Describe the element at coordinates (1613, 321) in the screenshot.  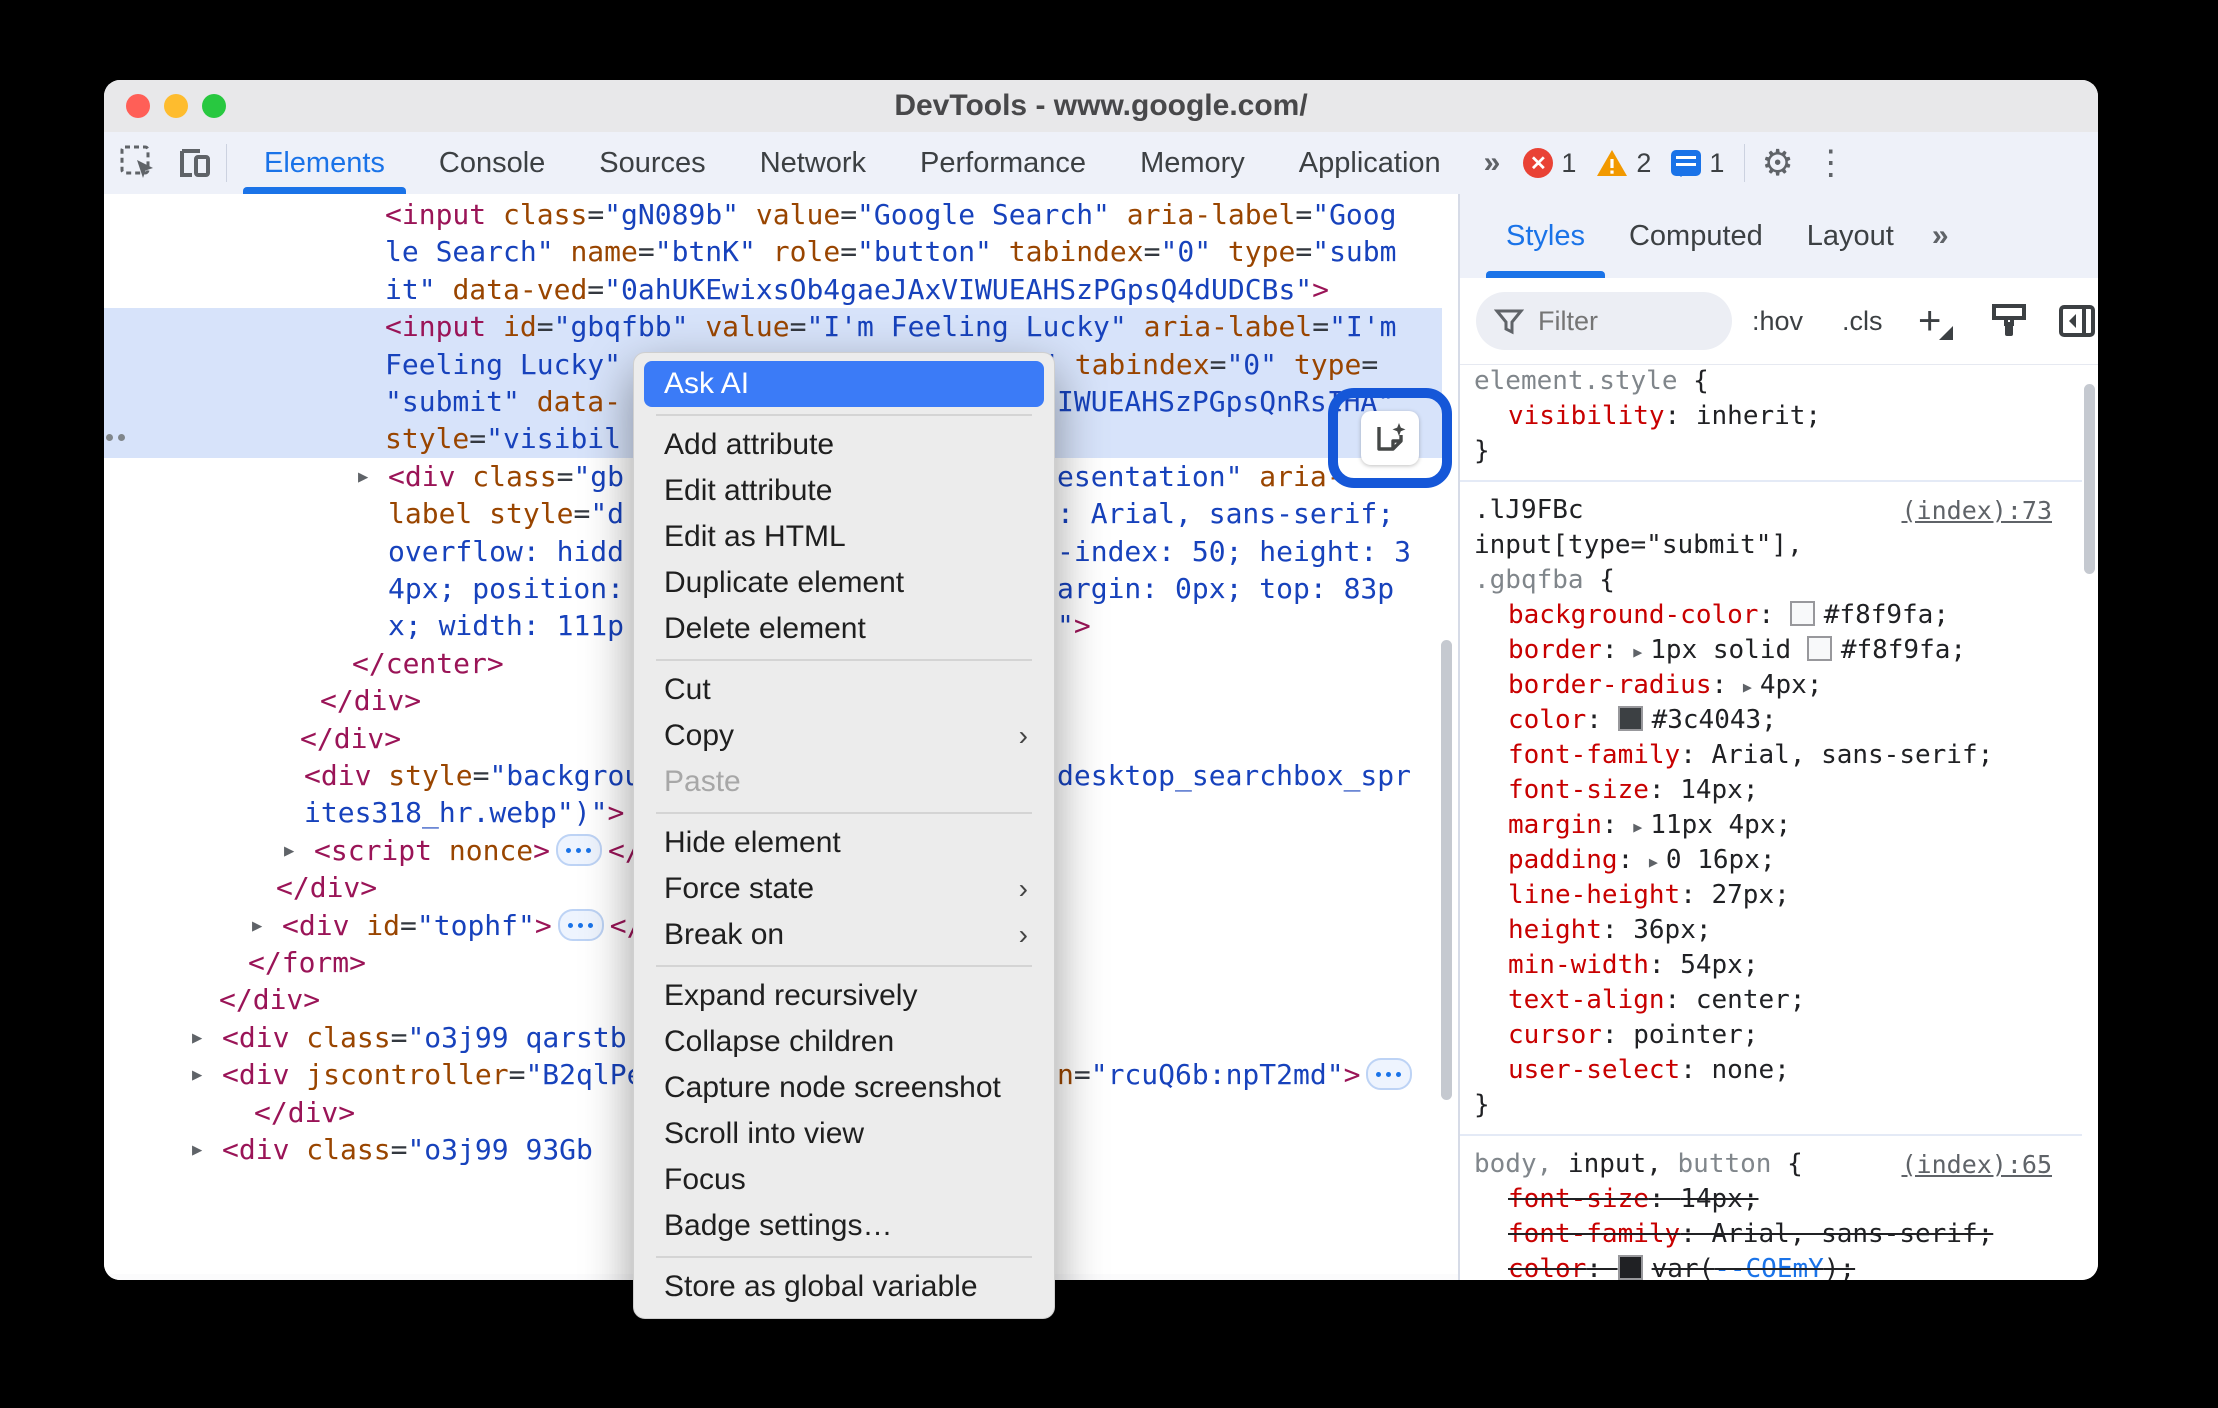
I see `filter-input` at that location.